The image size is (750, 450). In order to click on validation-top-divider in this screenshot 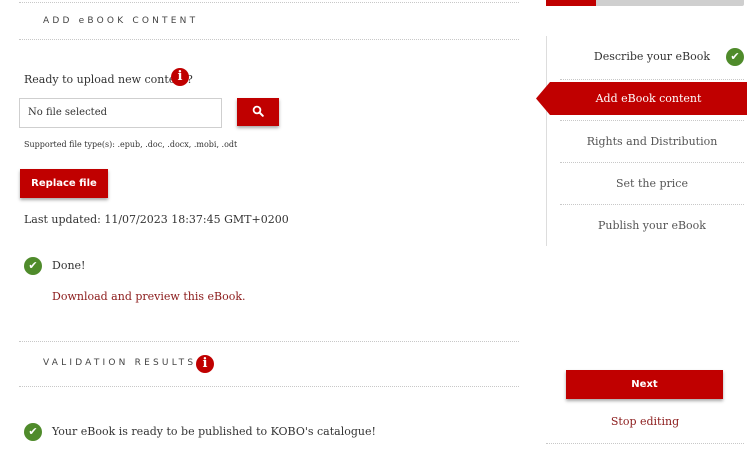, I will do `click(269, 341)`.